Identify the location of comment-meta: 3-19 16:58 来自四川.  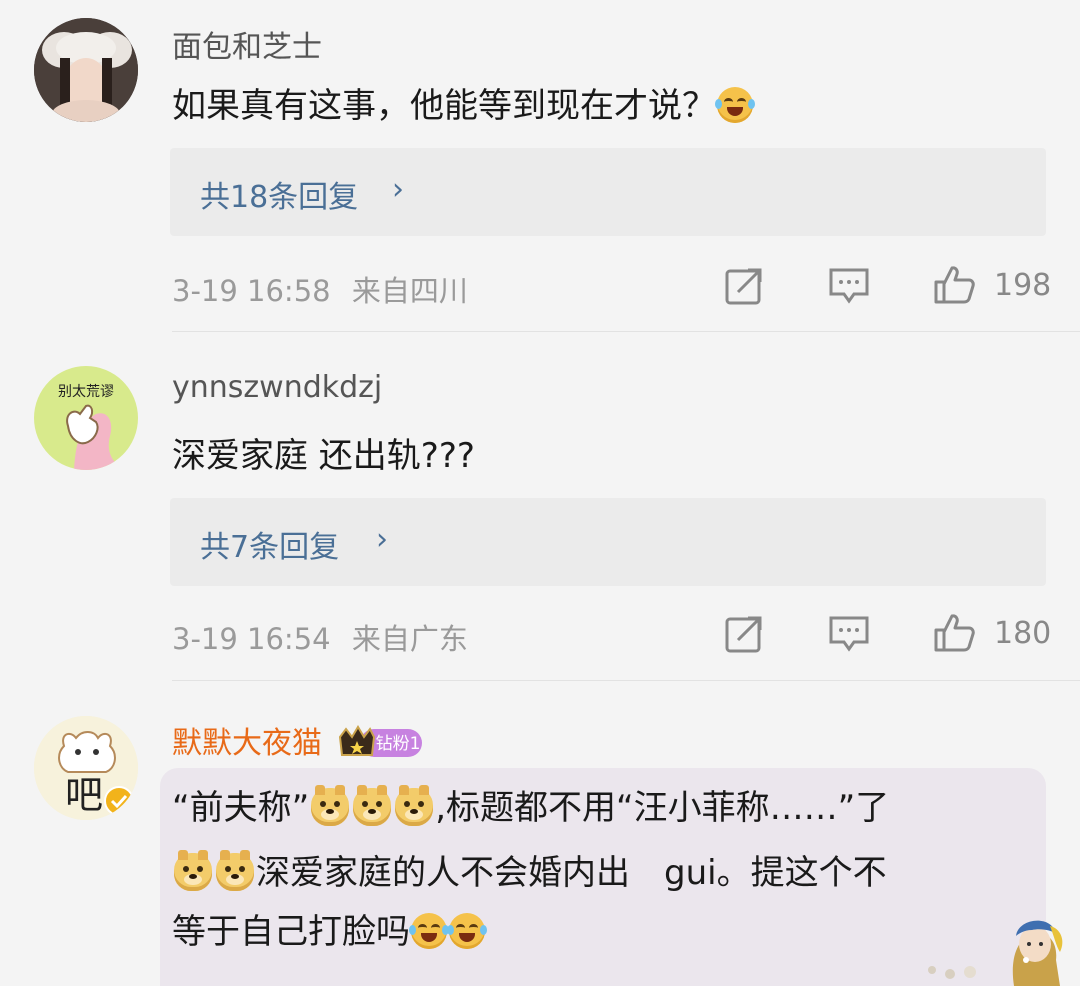
(320, 289).